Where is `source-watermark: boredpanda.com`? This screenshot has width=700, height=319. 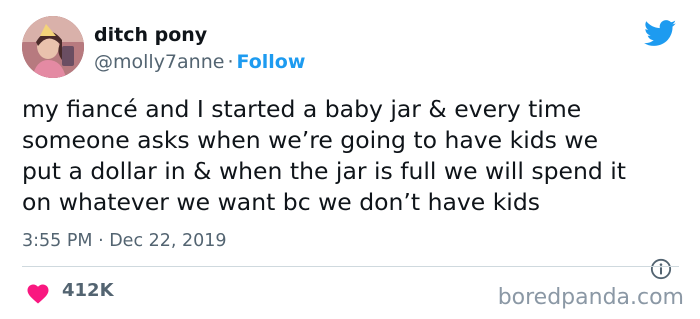 source-watermark: boredpanda.com is located at coordinates (590, 297).